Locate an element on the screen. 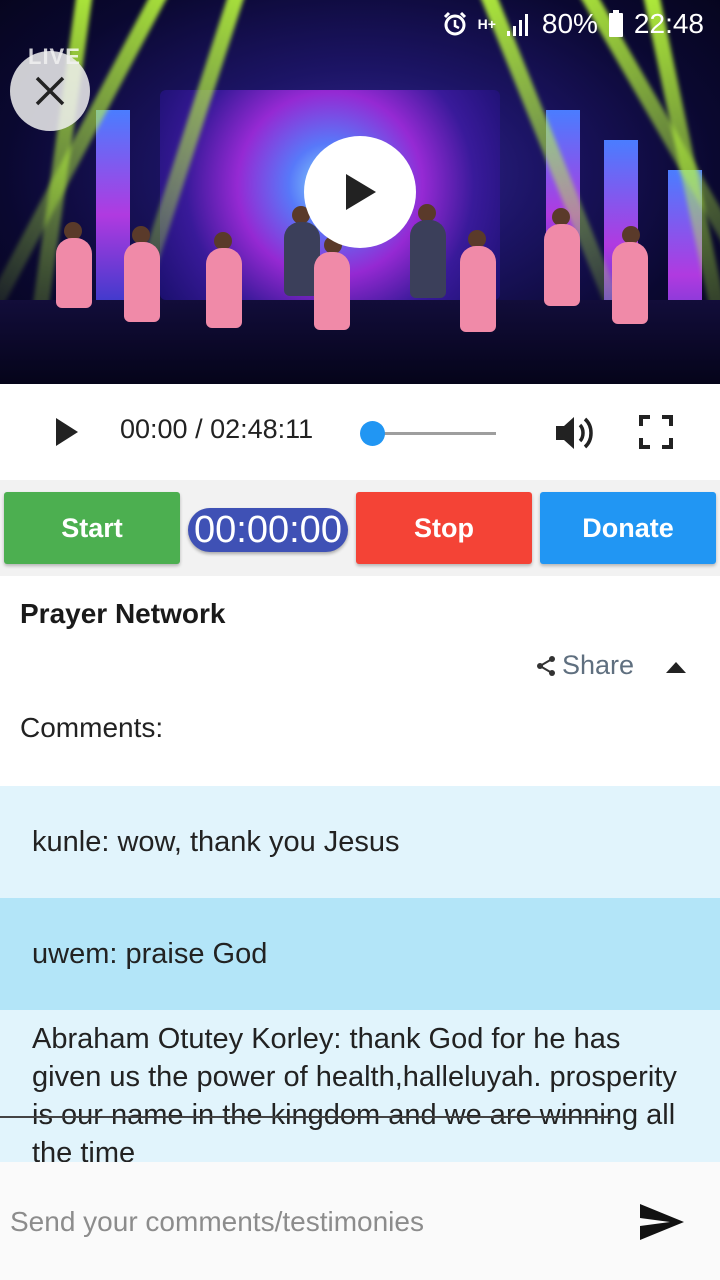 This screenshot has width=720, height=1280. battery-icon is located at coordinates (615, 23).